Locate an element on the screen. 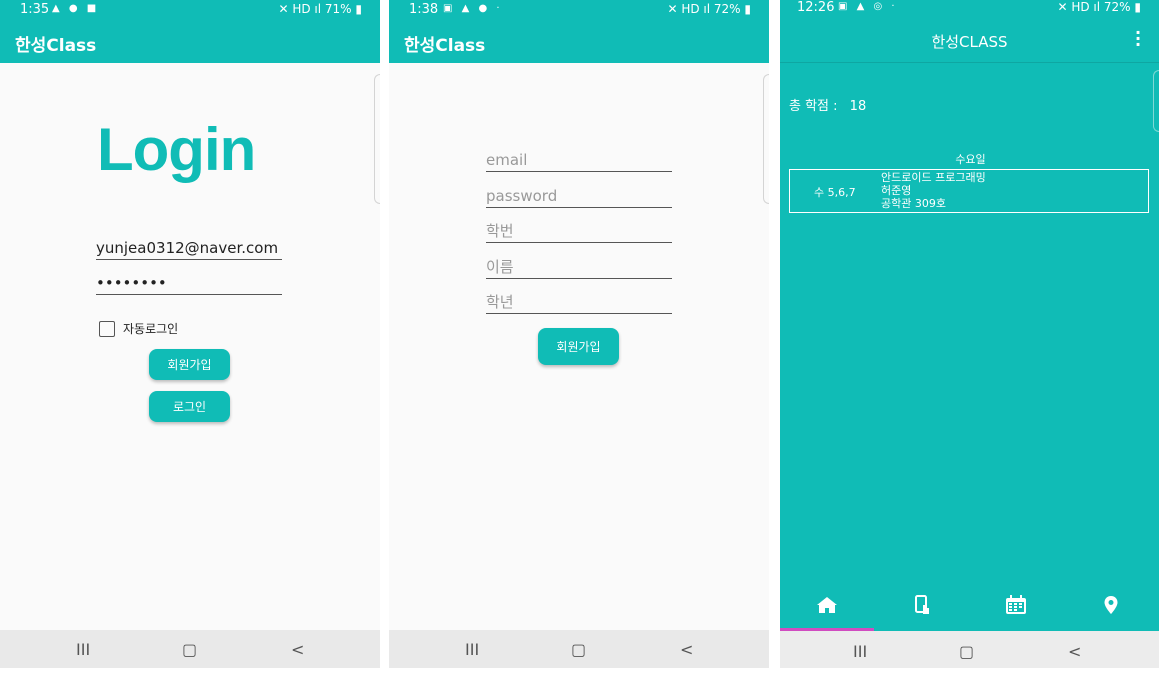 The width and height of the screenshot is (1161, 673). app-bar: 1:38 ▣ ▲ ● · ✕ HD ıl 72% ▮ 한성Class is located at coordinates (579, 31).